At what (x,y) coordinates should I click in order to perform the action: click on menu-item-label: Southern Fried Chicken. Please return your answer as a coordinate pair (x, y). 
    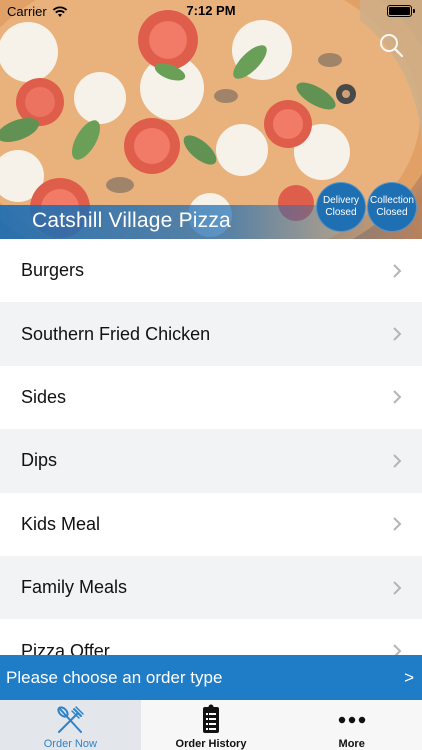
    Looking at the image, I should click on (116, 333).